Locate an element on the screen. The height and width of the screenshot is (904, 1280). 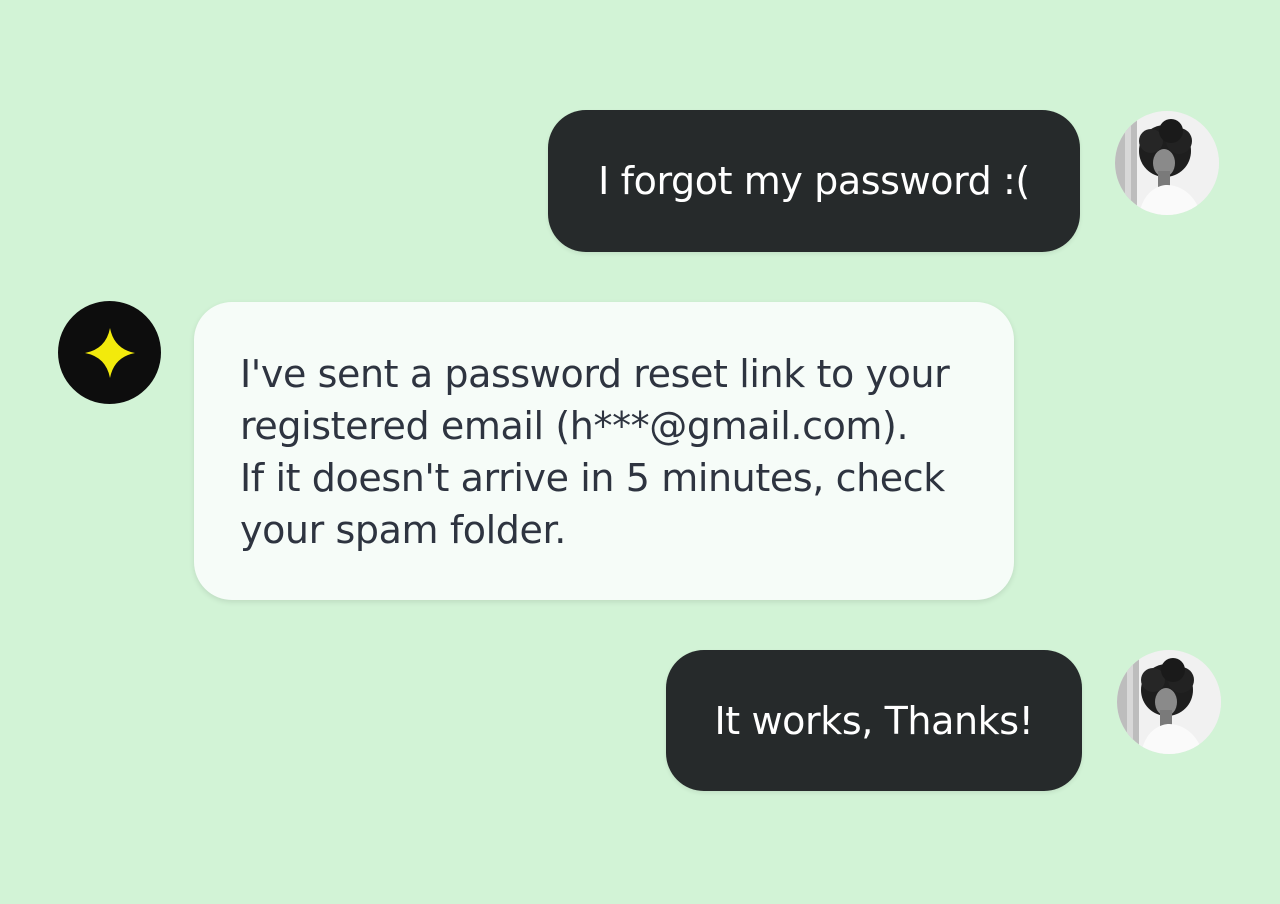
bot-message-line: your spam folder. is located at coordinates (403, 530).